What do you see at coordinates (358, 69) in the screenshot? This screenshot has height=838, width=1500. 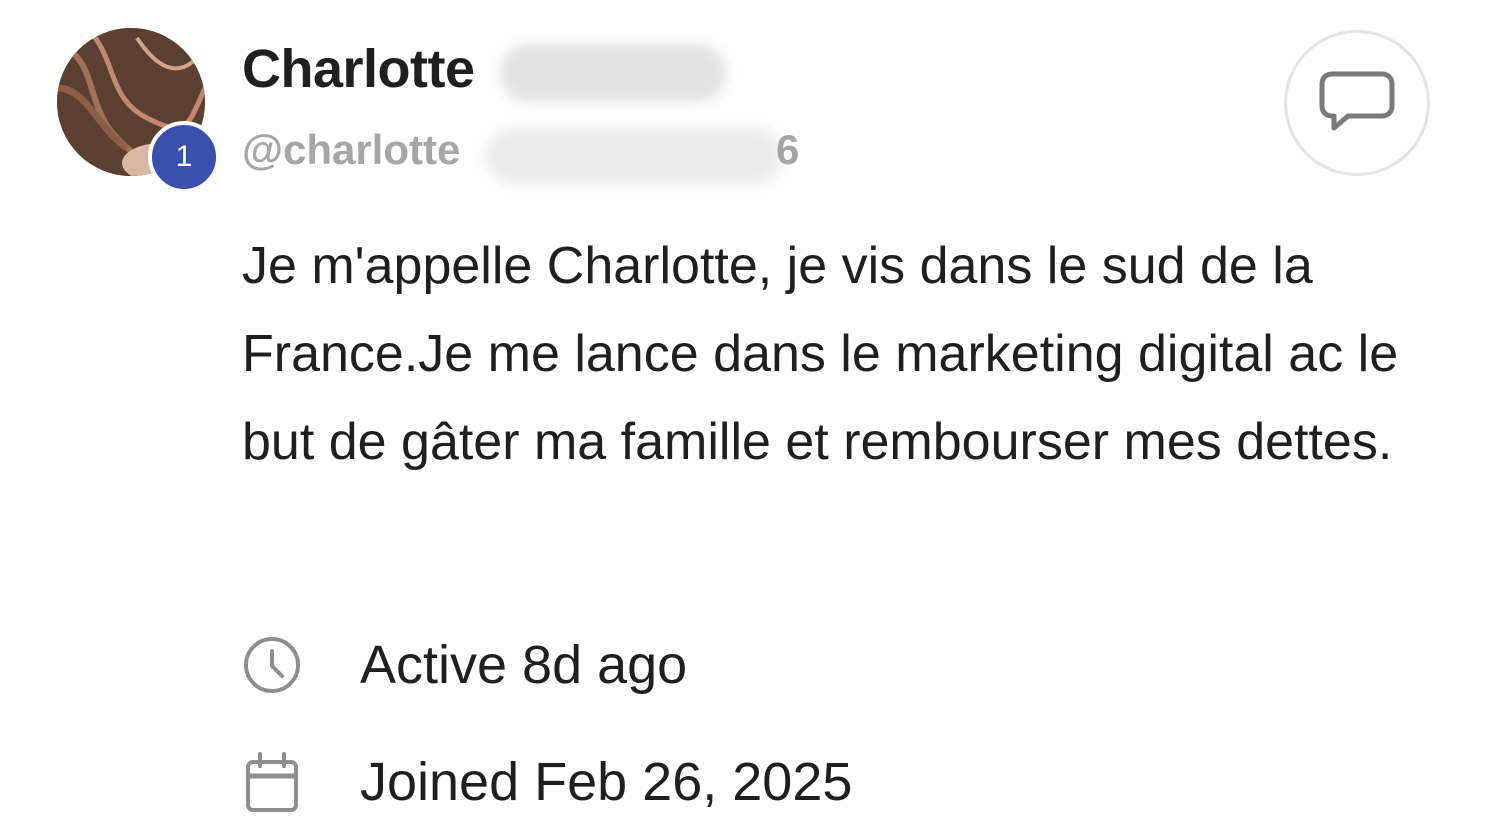 I see `display-name: Charlotte` at bounding box center [358, 69].